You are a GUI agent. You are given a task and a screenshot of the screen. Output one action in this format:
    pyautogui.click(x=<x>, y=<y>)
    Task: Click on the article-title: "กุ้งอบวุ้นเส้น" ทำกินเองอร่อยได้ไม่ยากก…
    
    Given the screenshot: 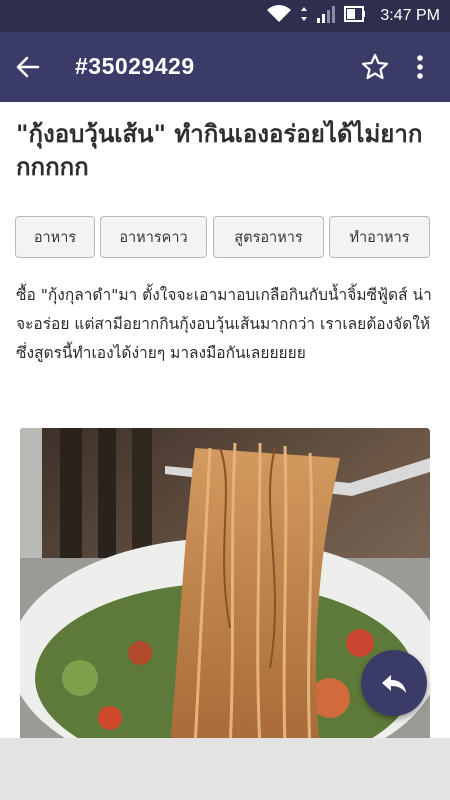 What is the action you would take?
    pyautogui.click(x=219, y=150)
    